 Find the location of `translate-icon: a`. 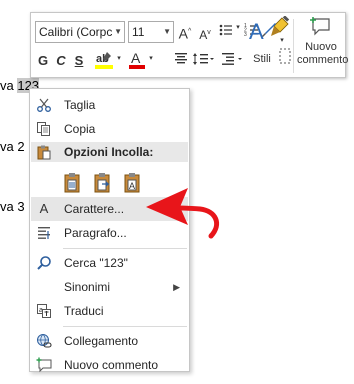

translate-icon: a is located at coordinates (44, 311).